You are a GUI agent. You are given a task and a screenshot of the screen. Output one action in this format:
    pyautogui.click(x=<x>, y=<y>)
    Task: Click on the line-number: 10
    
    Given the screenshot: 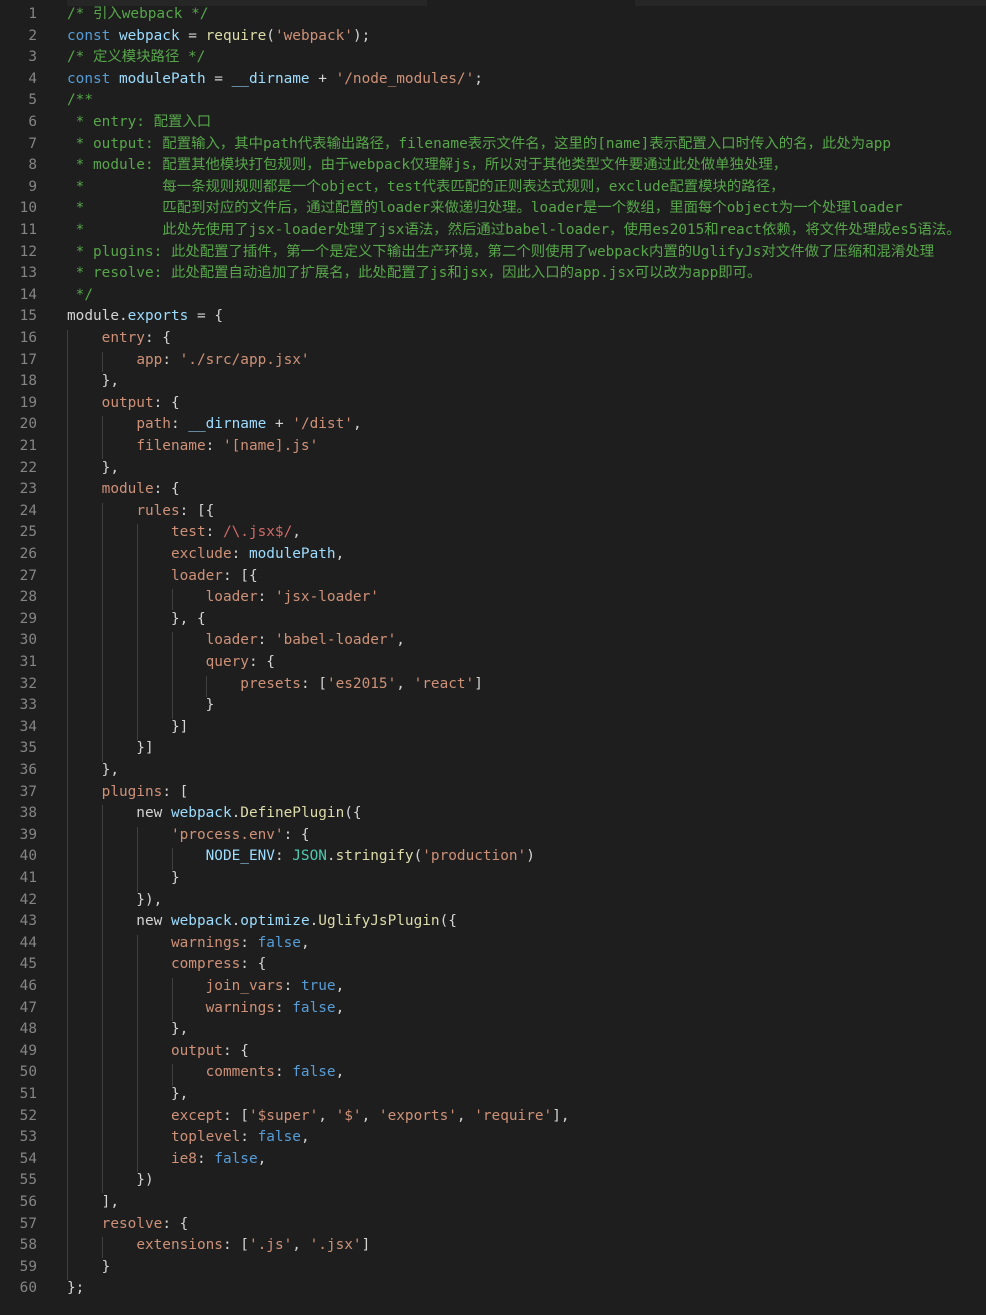 What is the action you would take?
    pyautogui.click(x=28, y=208)
    